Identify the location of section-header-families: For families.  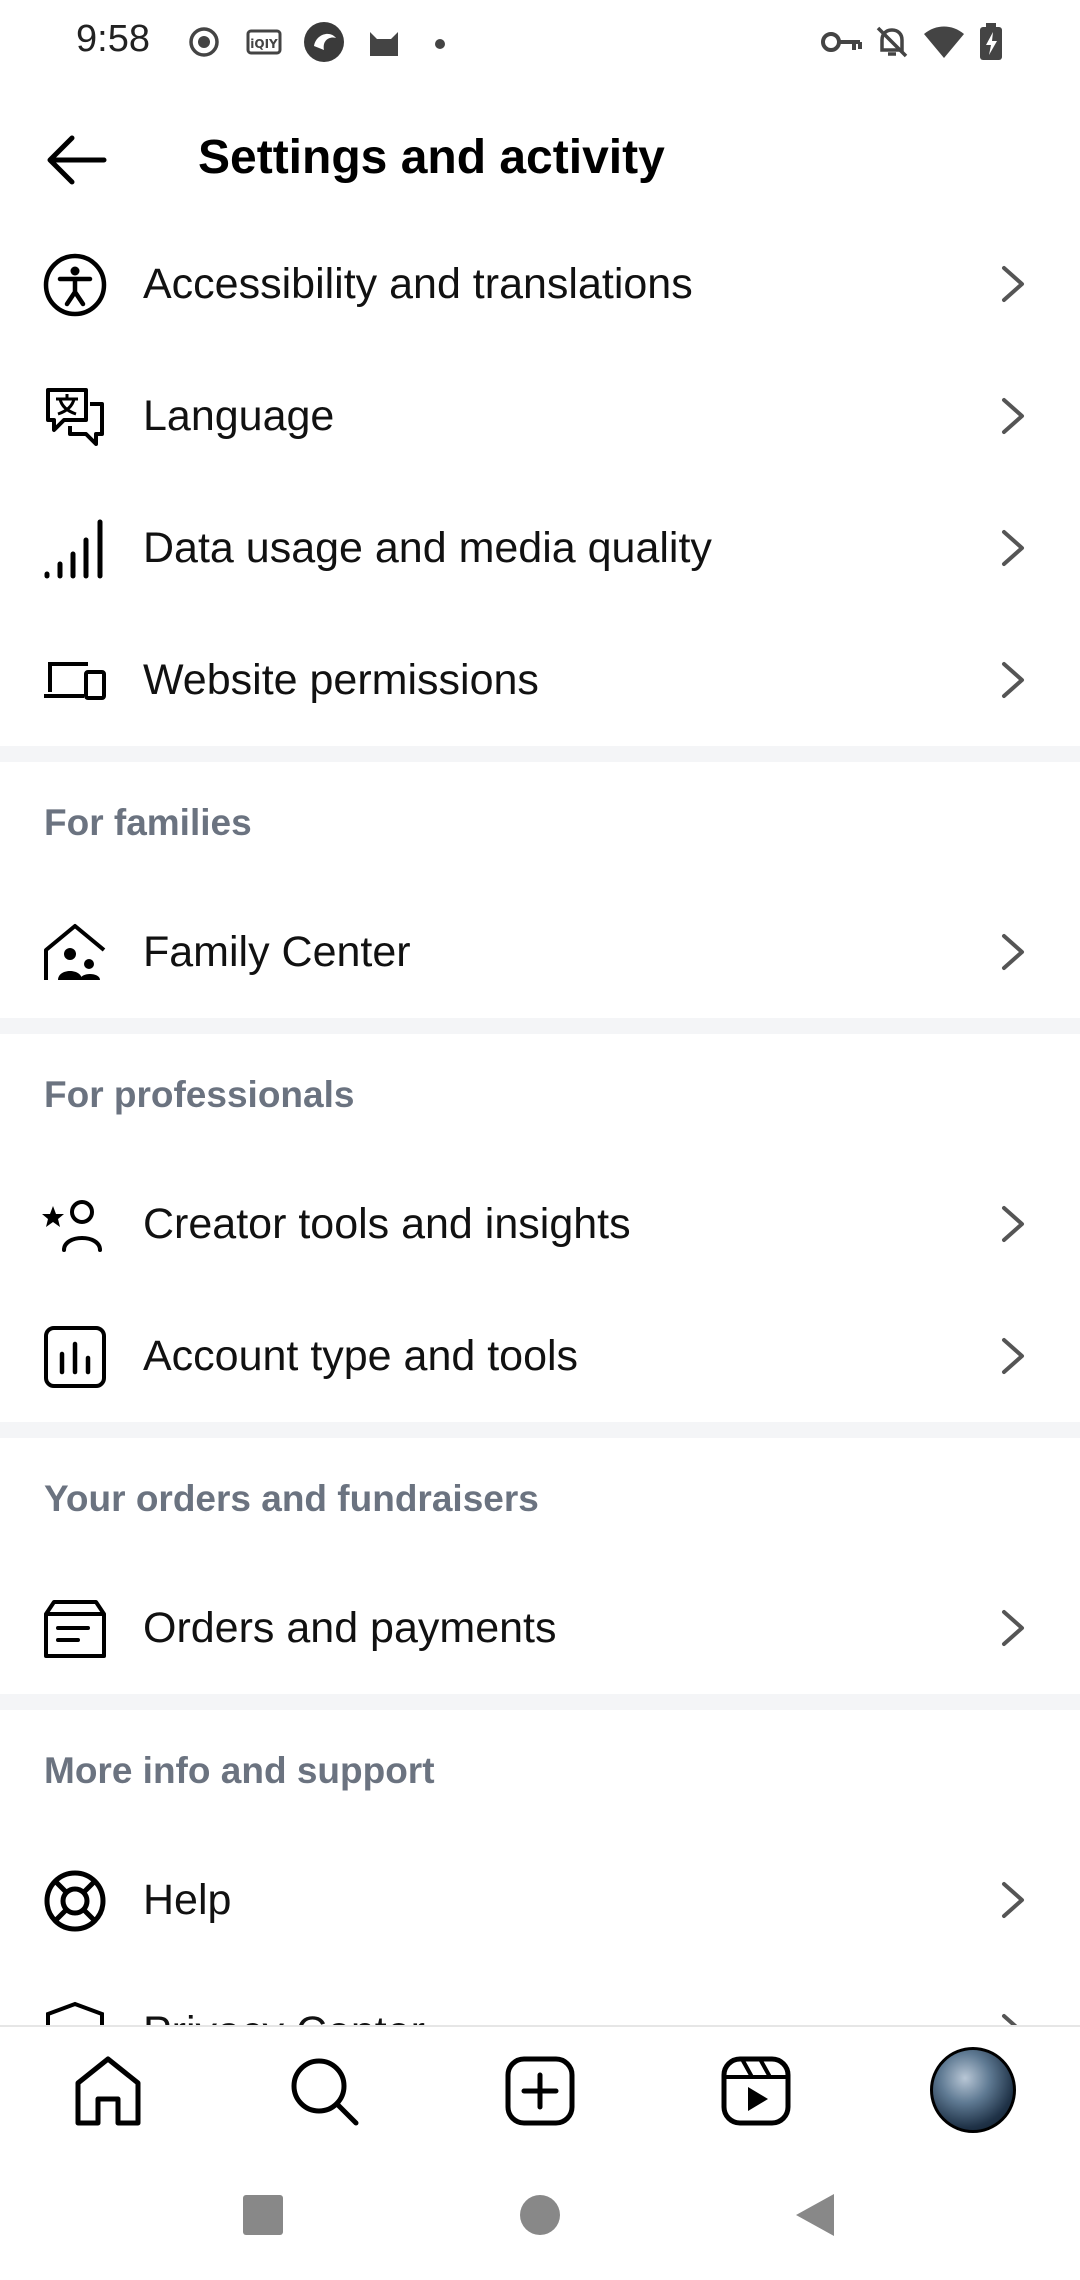
(148, 822).